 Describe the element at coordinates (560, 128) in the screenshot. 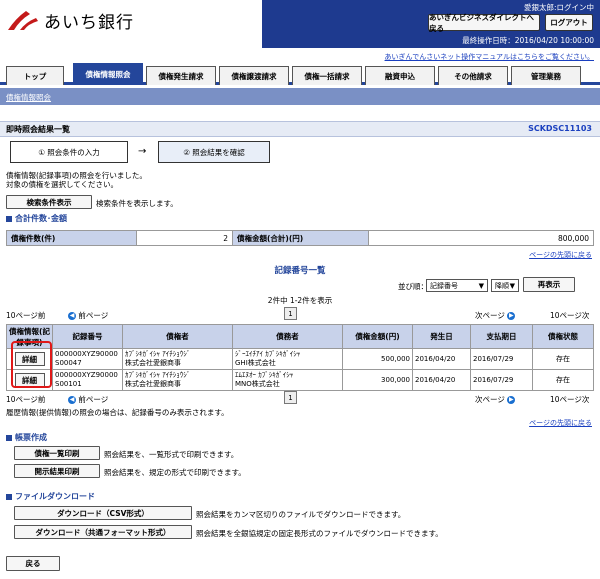

I see `screen-id: SCKDSC11103` at that location.